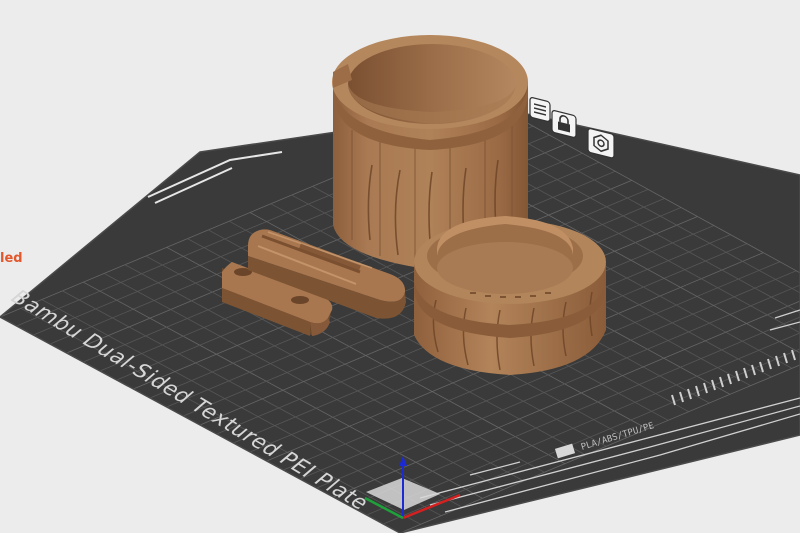 The width and height of the screenshot is (800, 533). I want to click on model-lid-inner, so click(505, 268).